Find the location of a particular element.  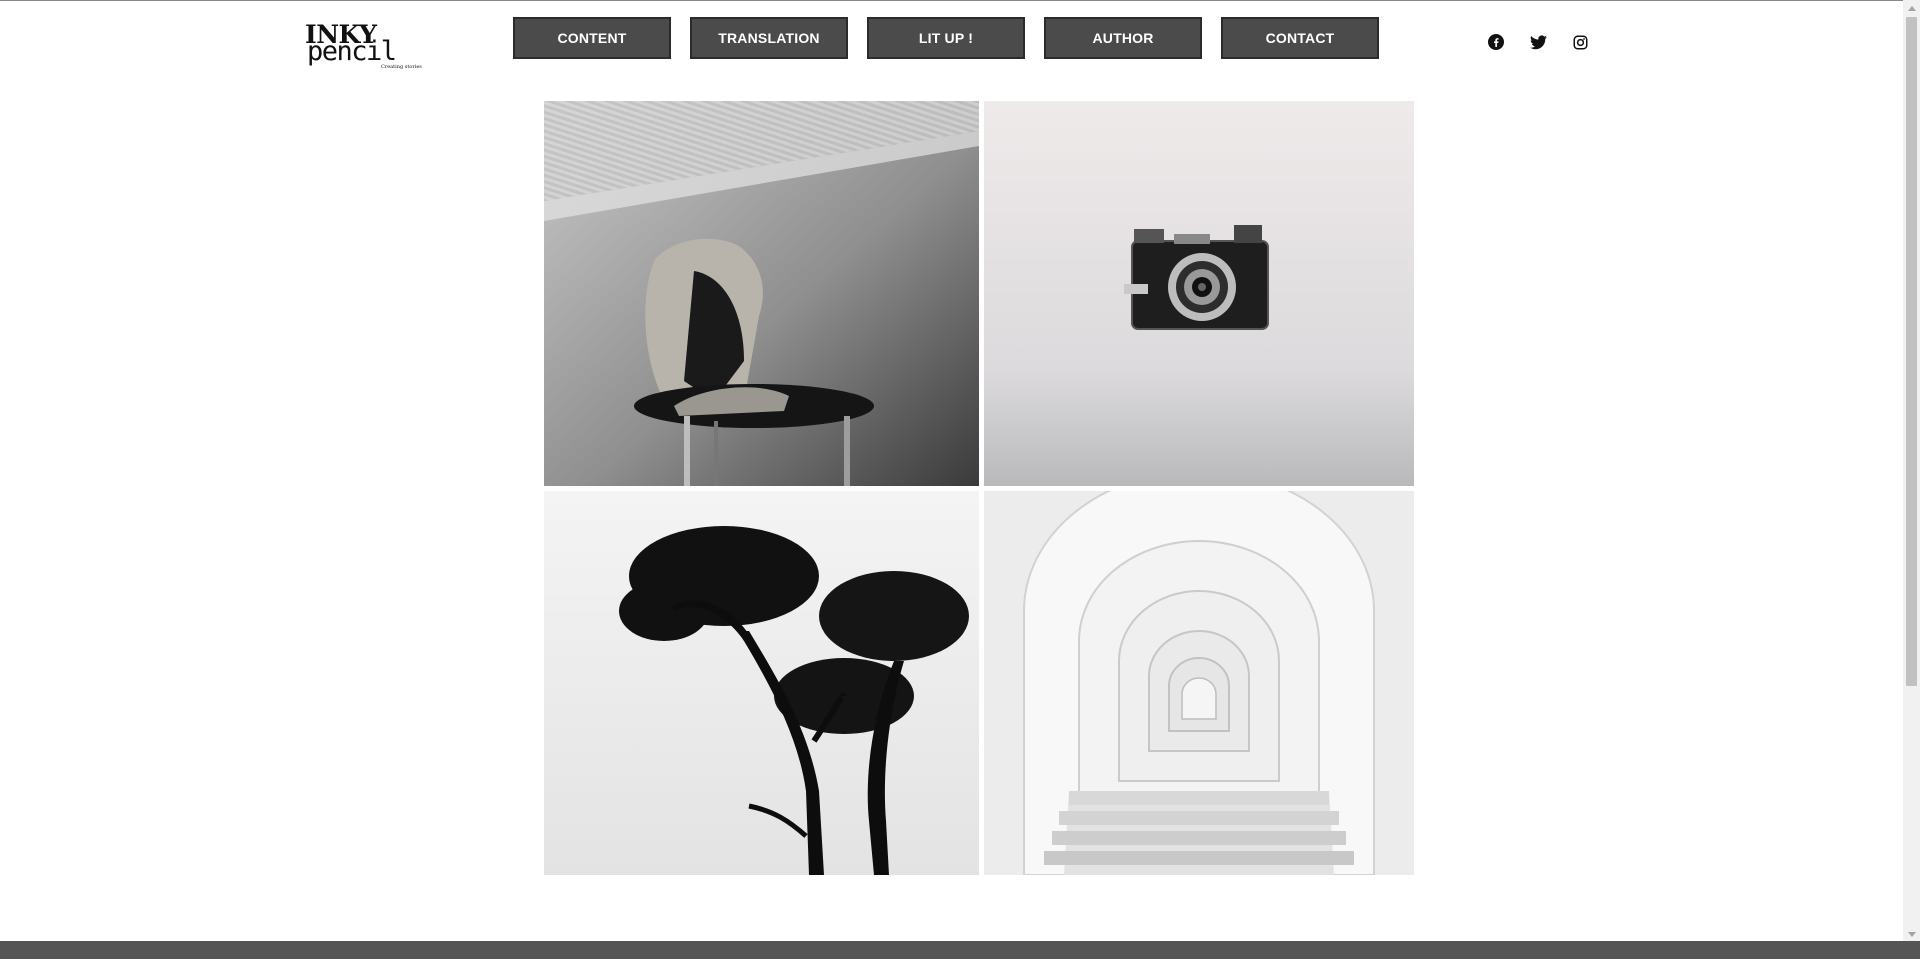

gallery-image-arches is located at coordinates (1199, 683).